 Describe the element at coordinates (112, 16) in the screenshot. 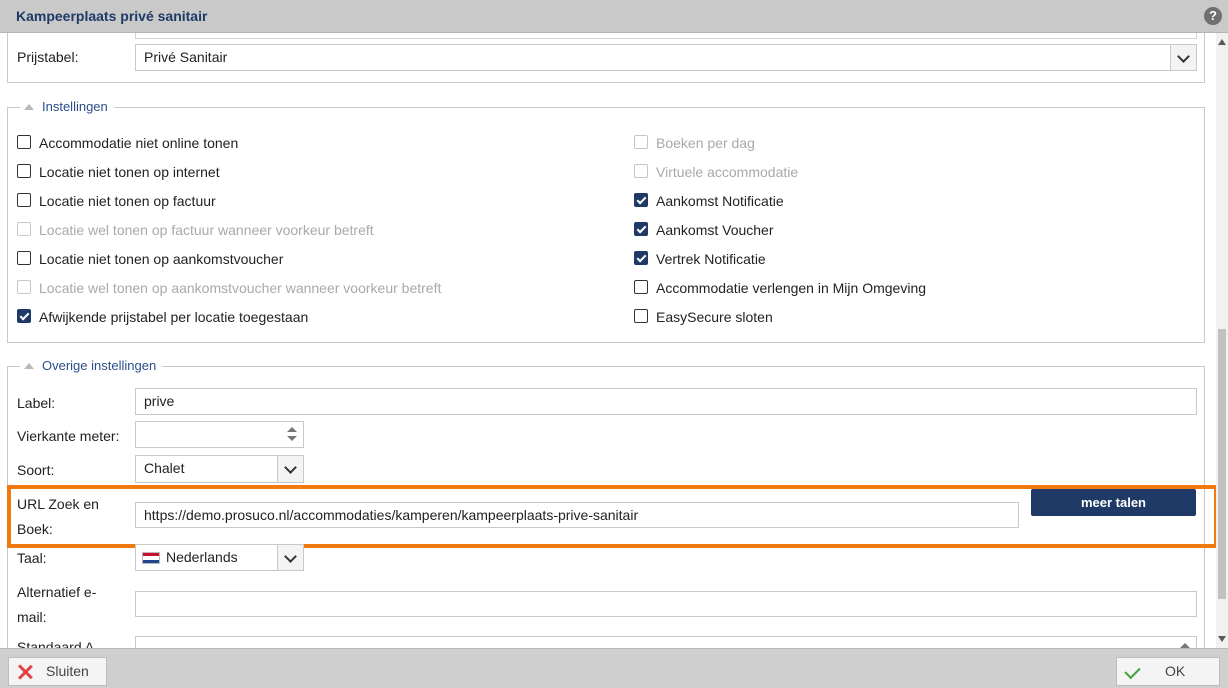

I see `dialog-title: Kampeerplaats privé sanitair` at that location.